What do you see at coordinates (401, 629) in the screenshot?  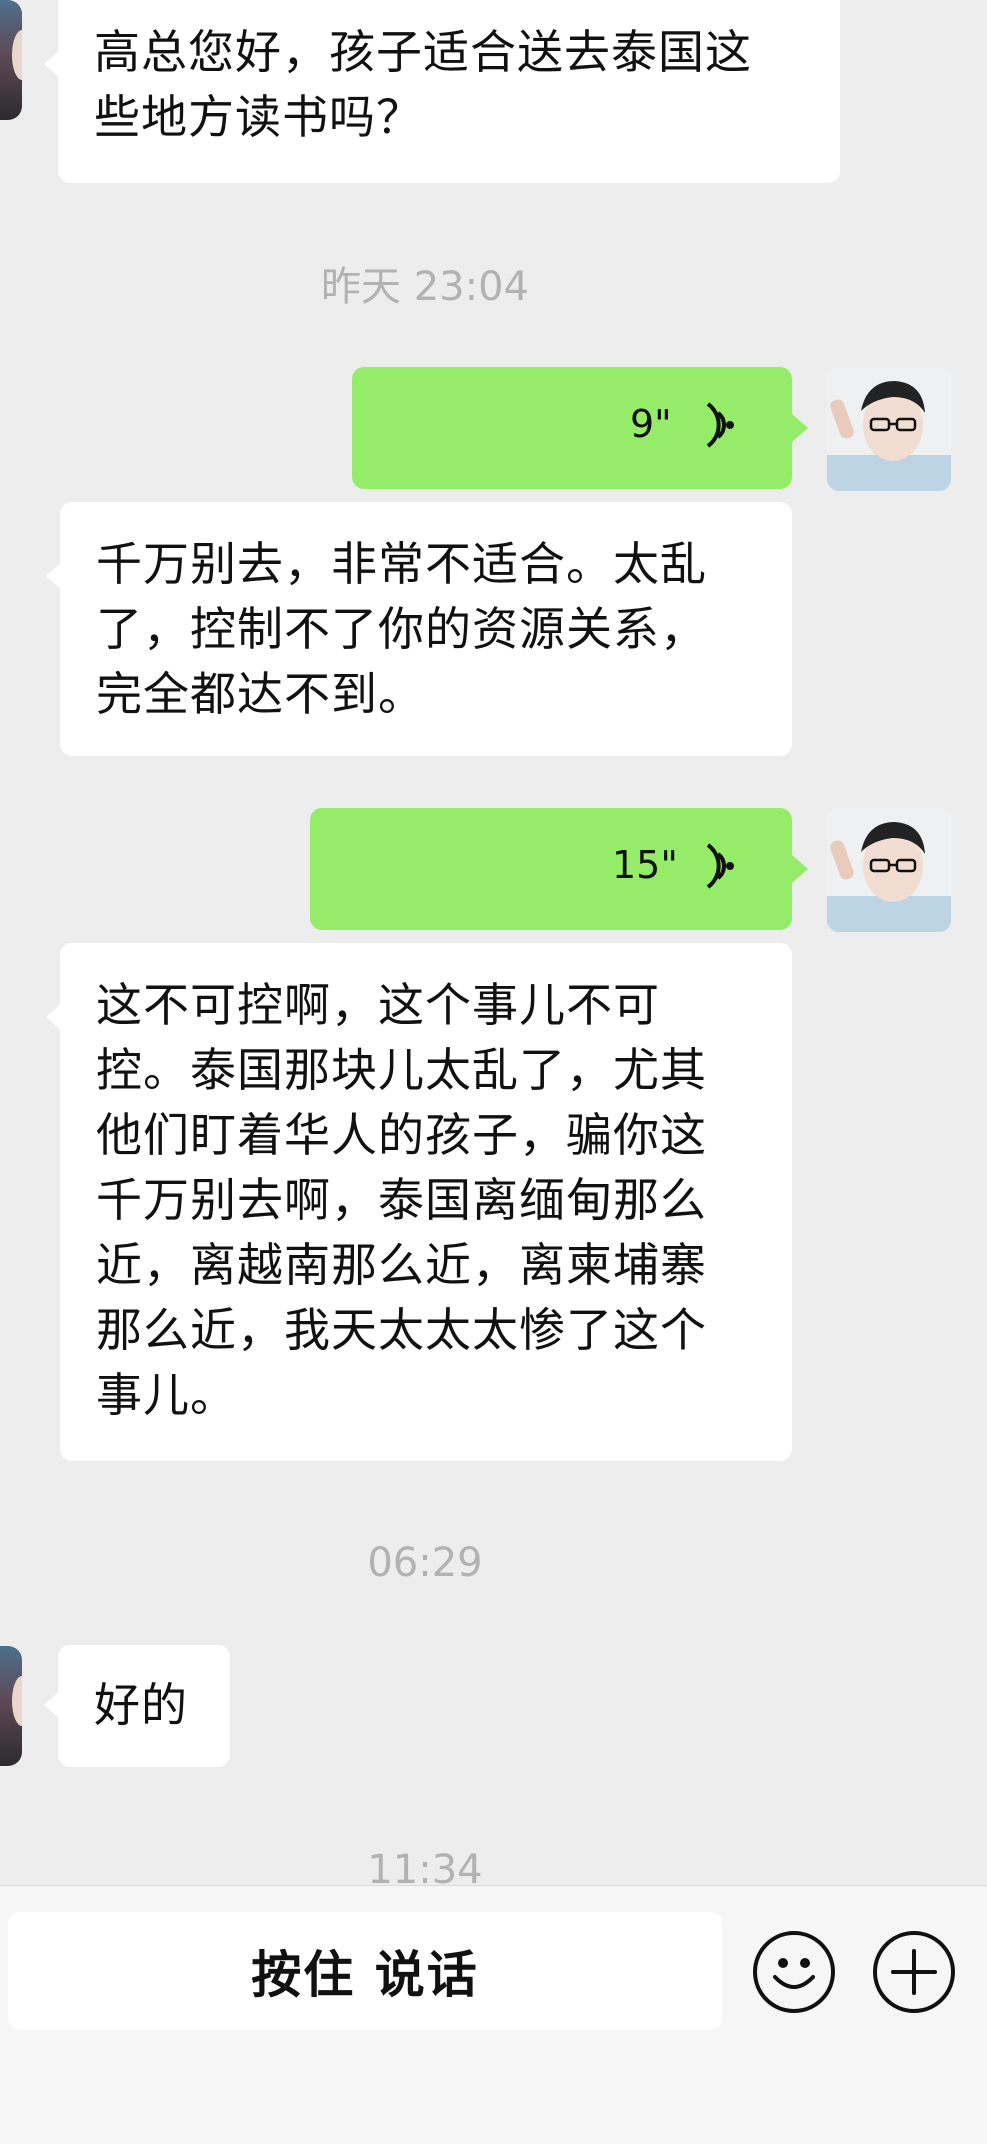 I see `message-text: 千万别去，非常不适合。太乱 了，控制不了你的资源关系， 完全都达不到。` at bounding box center [401, 629].